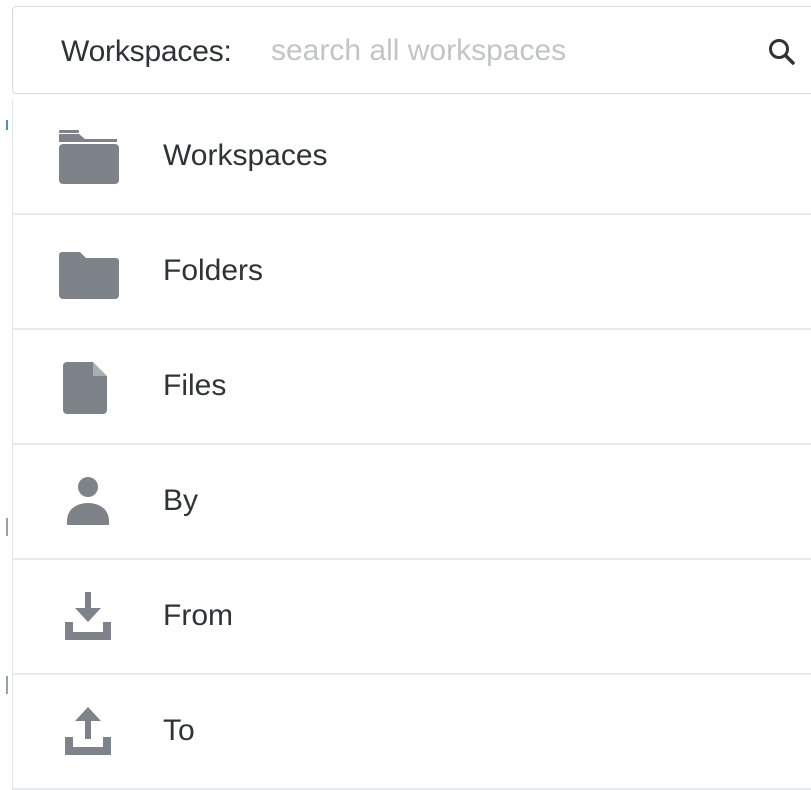 Image resolution: width=811 pixels, height=790 pixels. What do you see at coordinates (412, 387) in the screenshot?
I see `menu-item-files: Files` at bounding box center [412, 387].